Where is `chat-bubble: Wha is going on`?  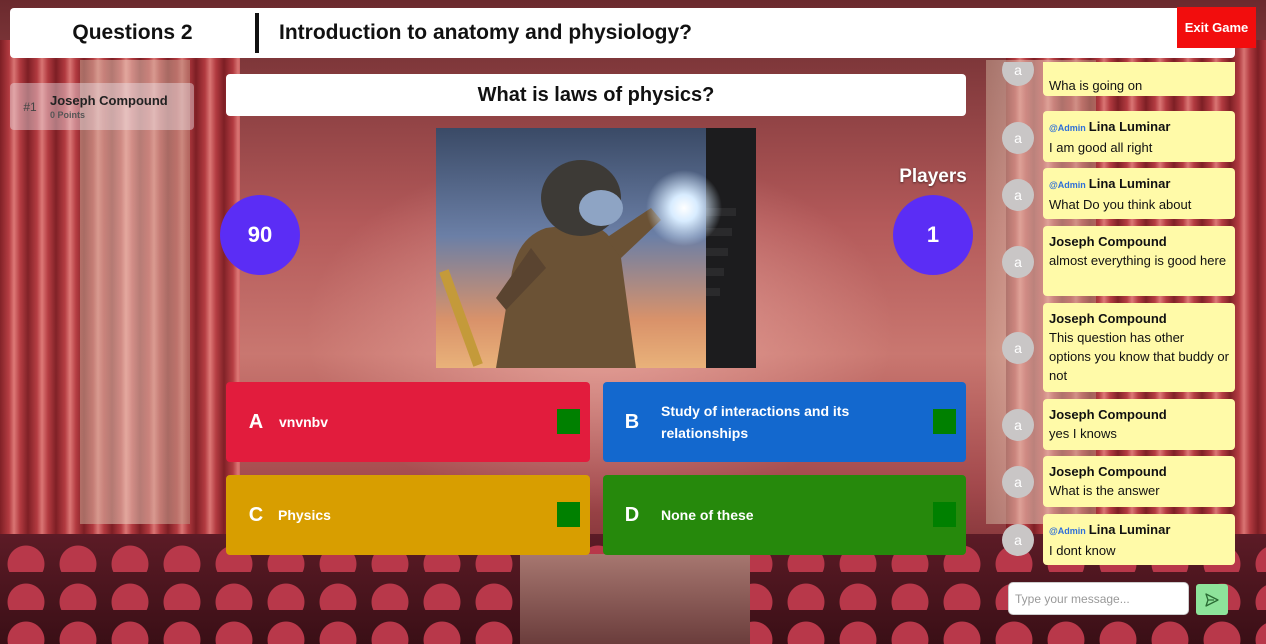
chat-bubble: Wha is going on is located at coordinates (1139, 79).